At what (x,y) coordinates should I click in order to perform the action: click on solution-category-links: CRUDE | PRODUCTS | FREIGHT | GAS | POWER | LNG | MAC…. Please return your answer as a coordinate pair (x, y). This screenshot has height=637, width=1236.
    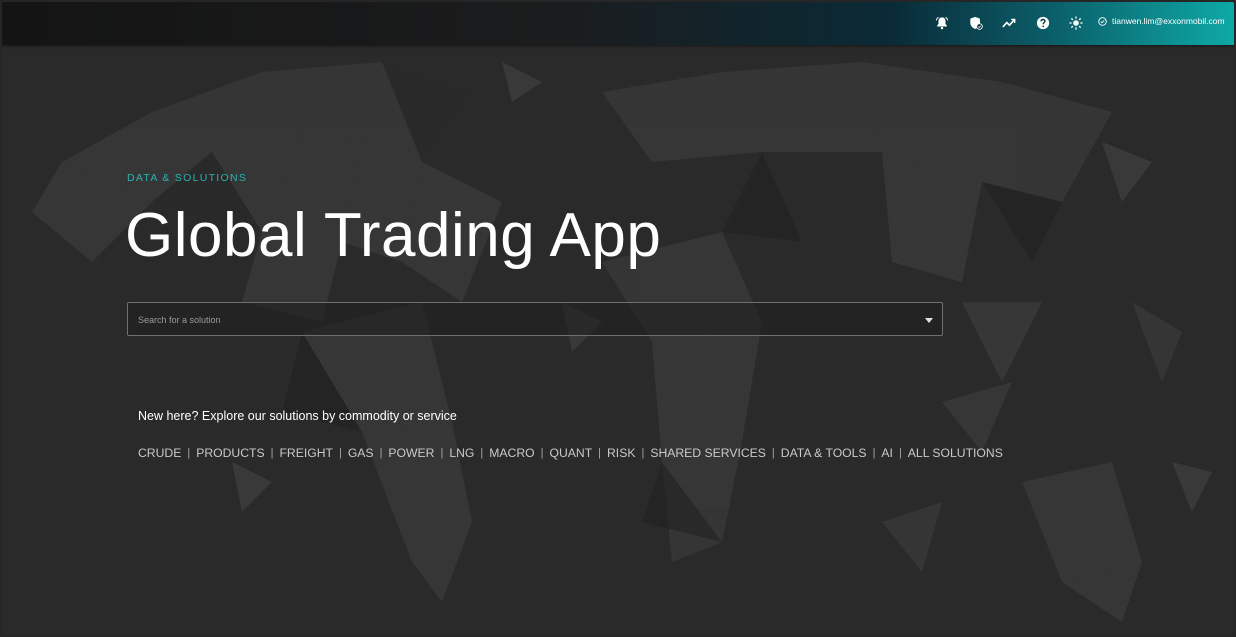
    Looking at the image, I should click on (570, 453).